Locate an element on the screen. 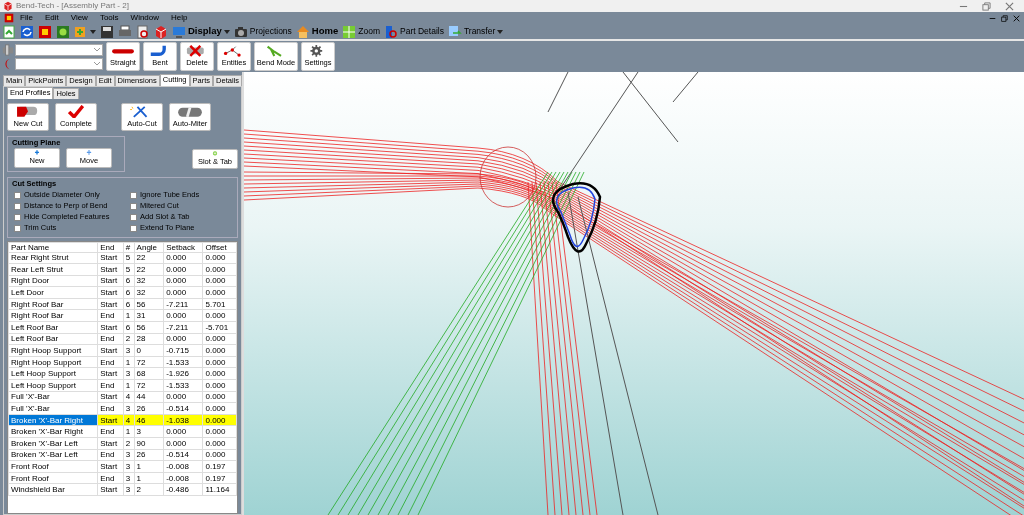 Image resolution: width=1024 pixels, height=515 pixels. column-header: Offset is located at coordinates (219, 247).